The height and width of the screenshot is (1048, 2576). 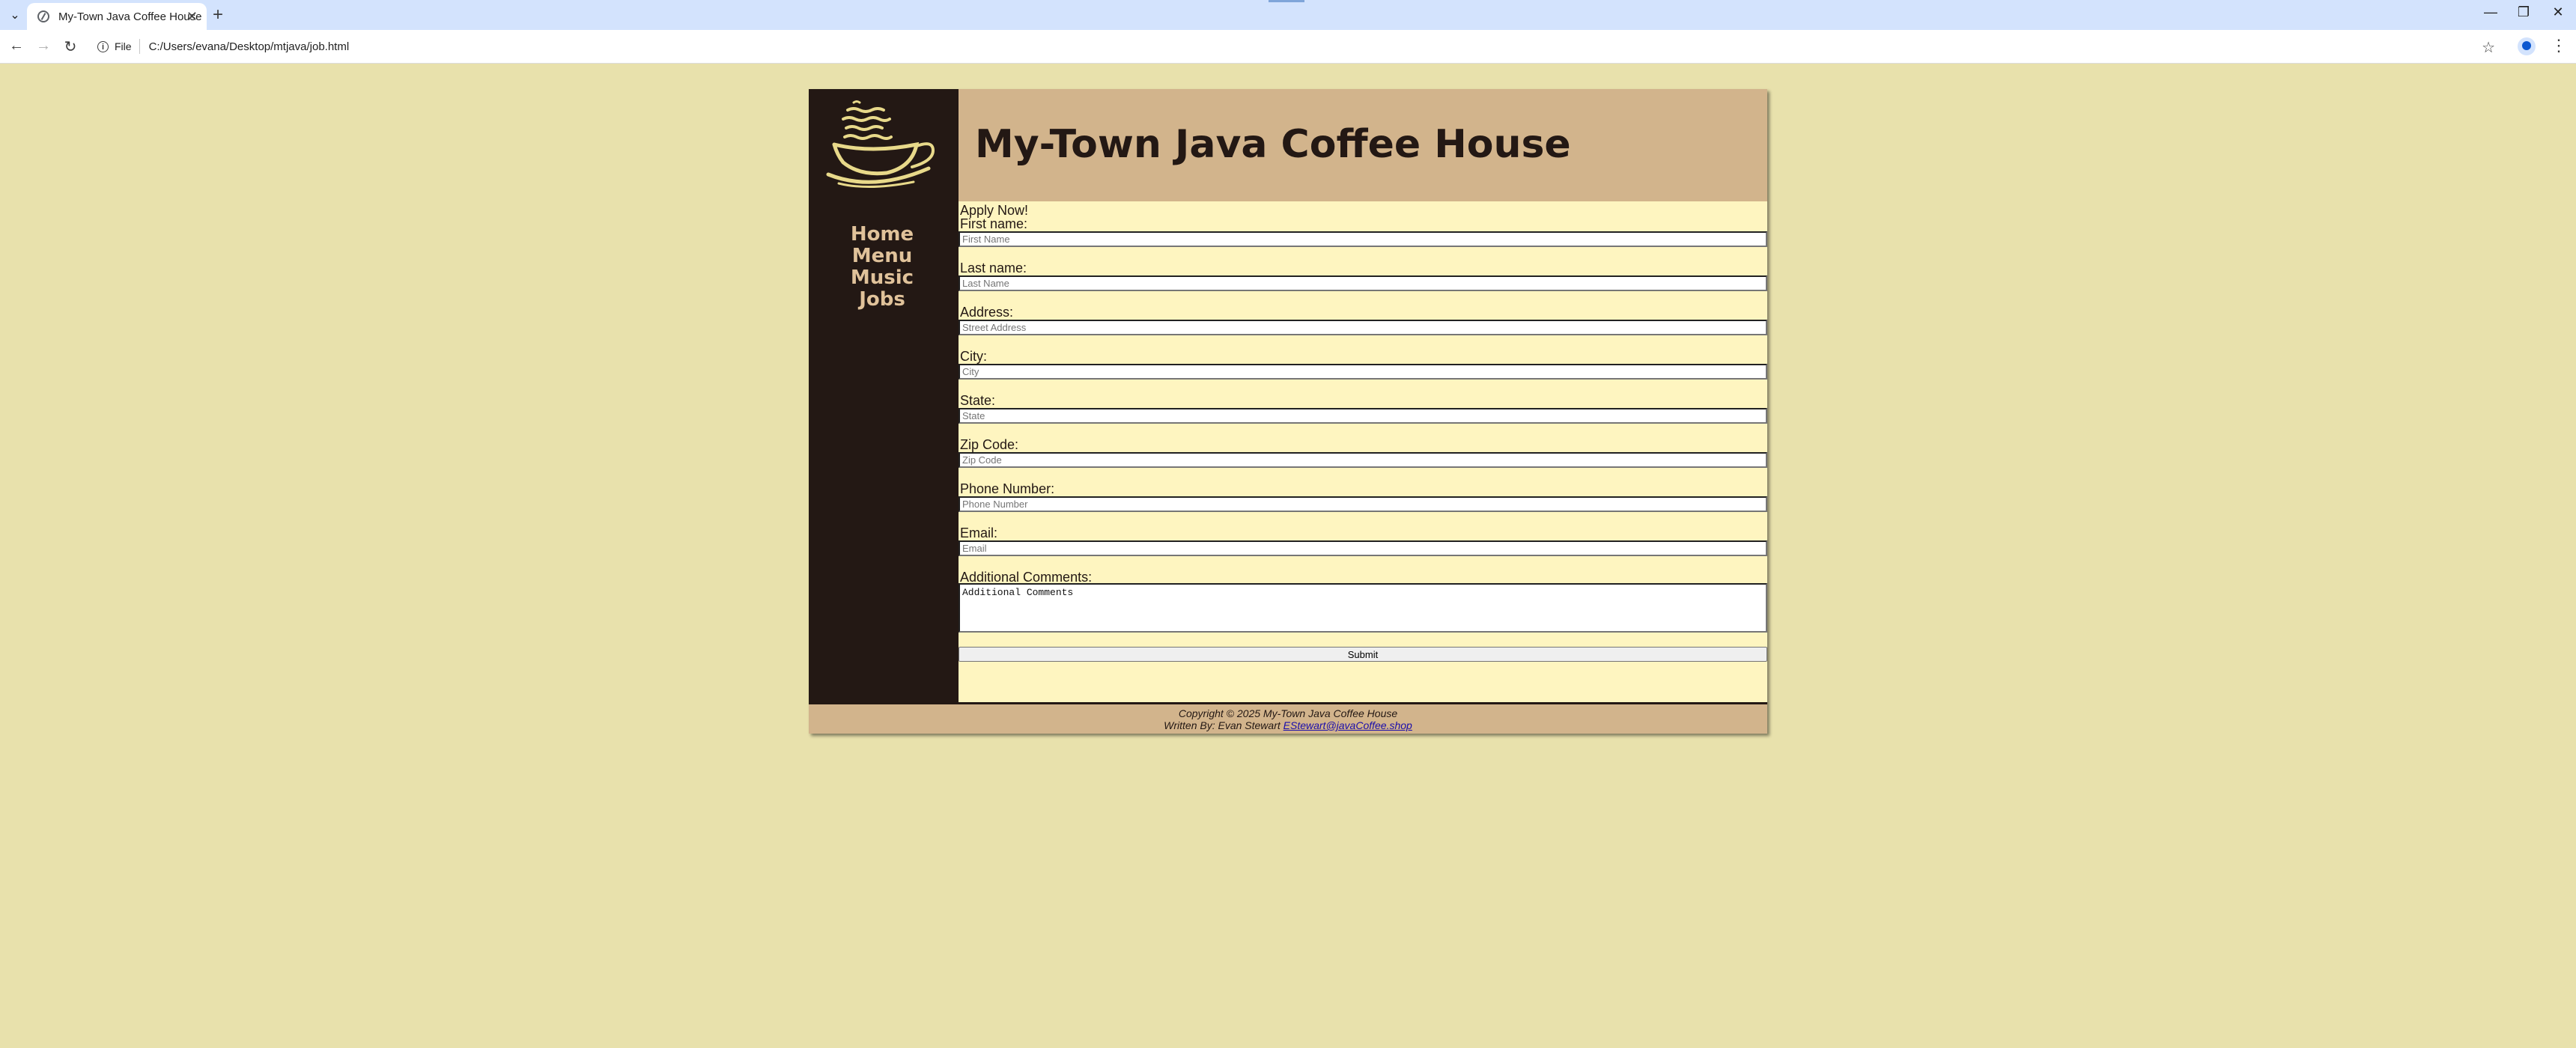 I want to click on browser-tab-strip: ⌄ My-Town Java Coffee House ✕ + — ❐ ✕, so click(x=1288, y=15).